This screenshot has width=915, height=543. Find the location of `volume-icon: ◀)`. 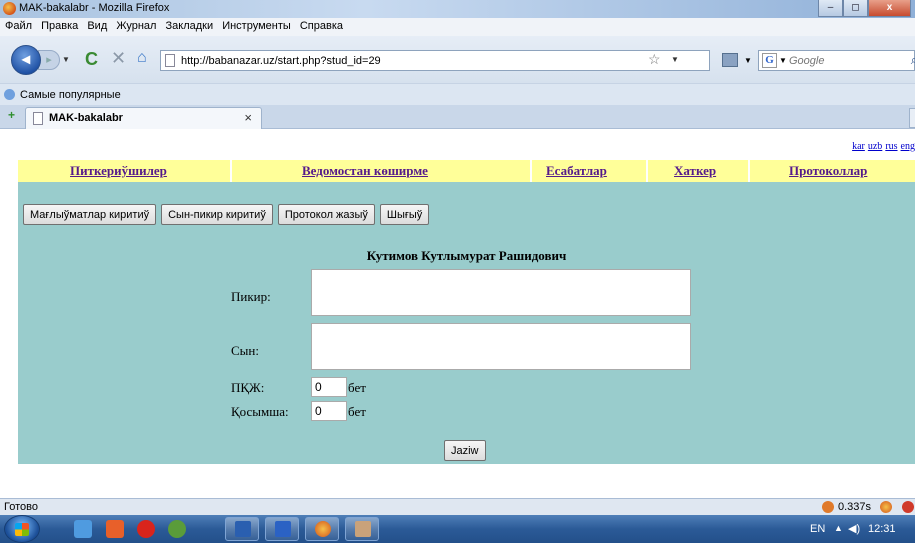

volume-icon: ◀) is located at coordinates (854, 528).